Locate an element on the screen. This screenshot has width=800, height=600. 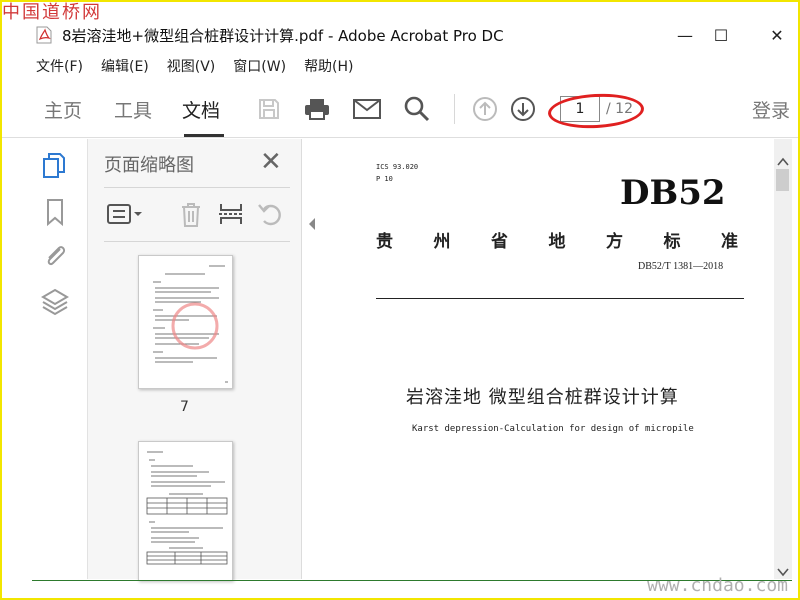
print-icon is located at coordinates (317, 109).